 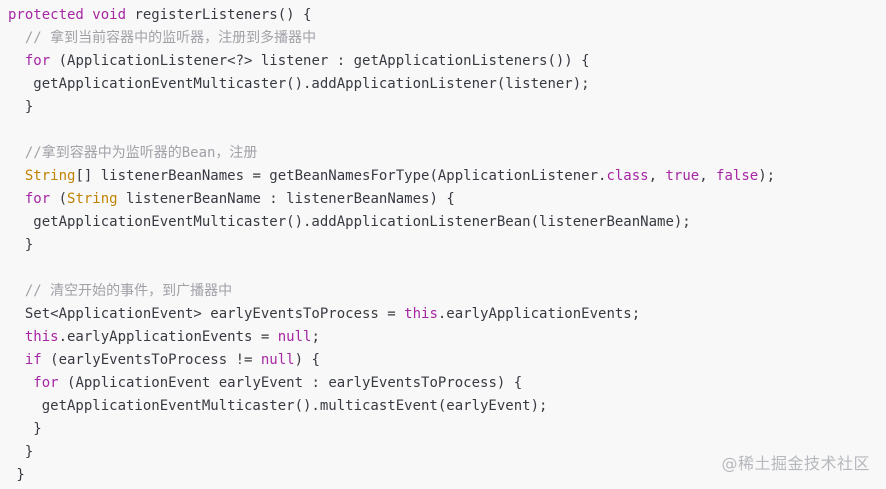 I want to click on code-token: // 拿到当前容器中的监听器，注册到多播器中, so click(x=162, y=38).